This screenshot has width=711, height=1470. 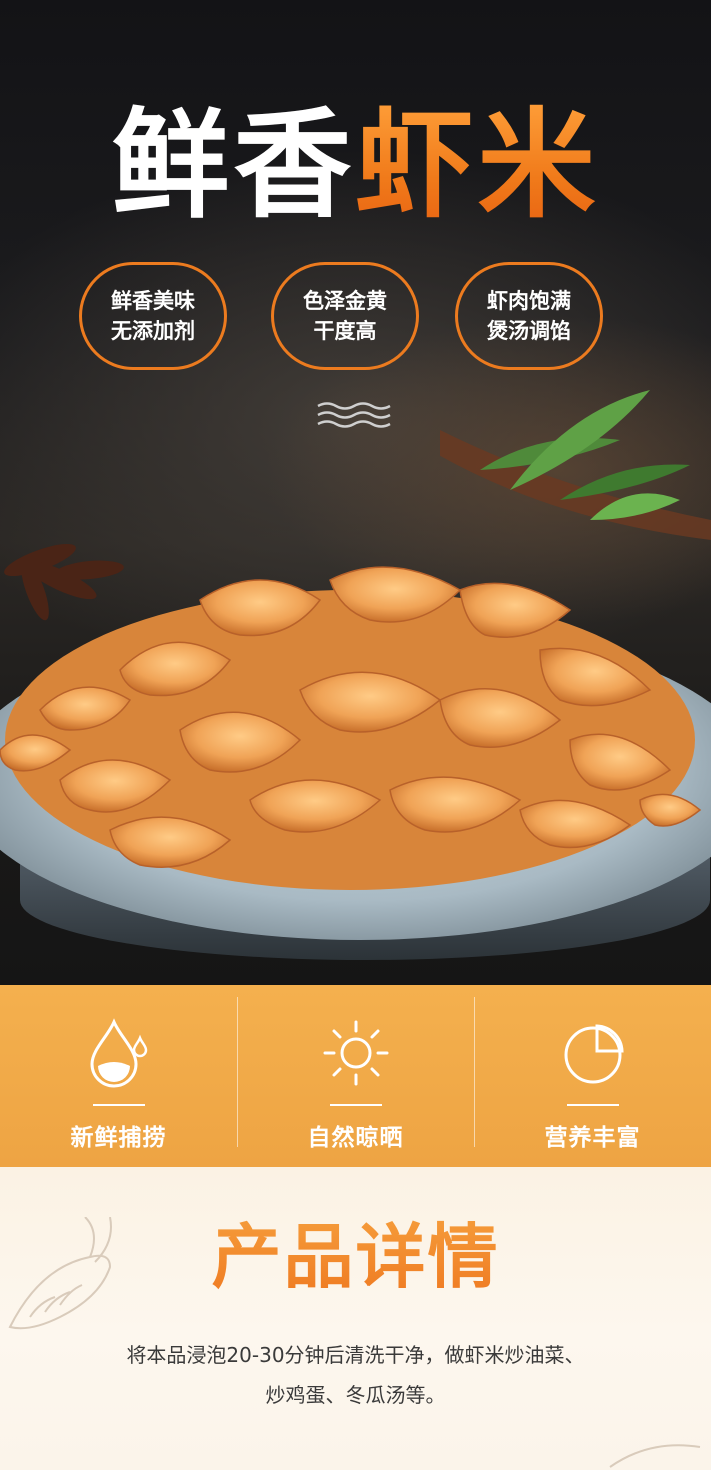 I want to click on feature-item: 新鲜捕捞, so click(x=118, y=1076).